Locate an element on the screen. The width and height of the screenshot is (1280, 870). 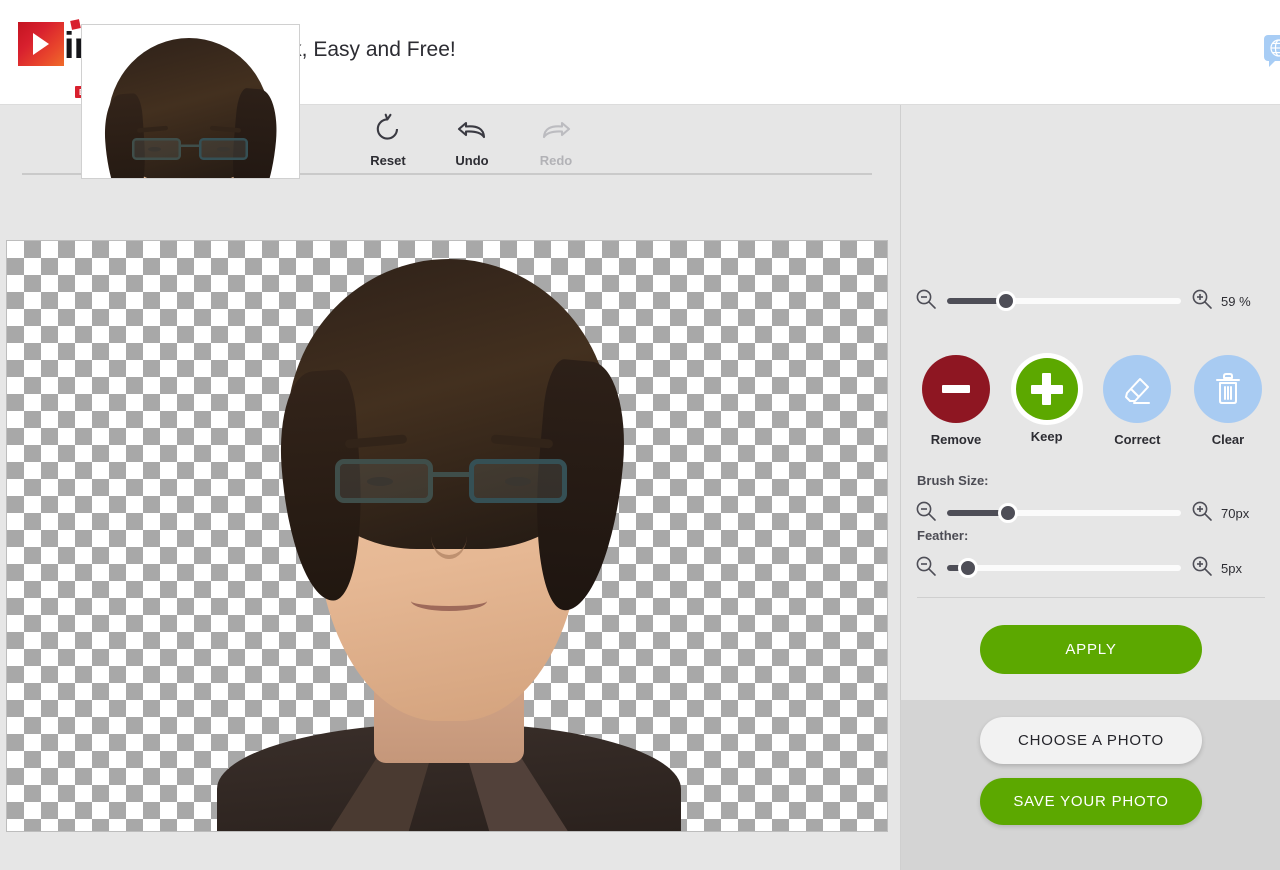
feather-label: Feather: is located at coordinates (943, 535).